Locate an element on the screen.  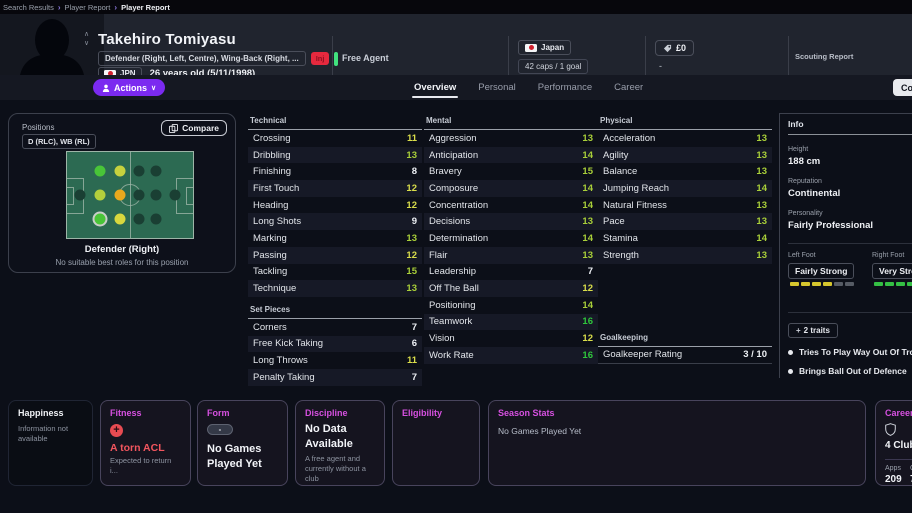
attribute-value: 13 is located at coordinates (761, 155).